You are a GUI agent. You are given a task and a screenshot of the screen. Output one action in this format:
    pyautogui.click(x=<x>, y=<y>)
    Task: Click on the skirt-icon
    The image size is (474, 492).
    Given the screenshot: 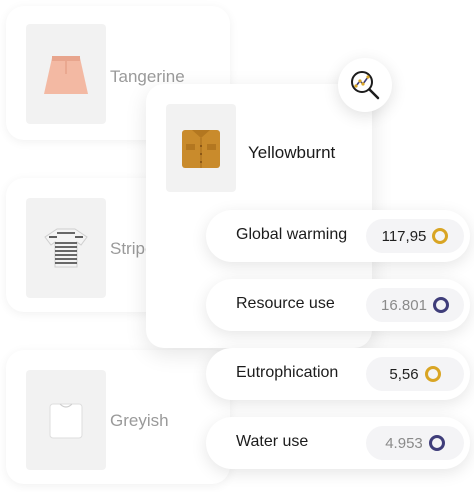 What is the action you would take?
    pyautogui.click(x=66, y=75)
    